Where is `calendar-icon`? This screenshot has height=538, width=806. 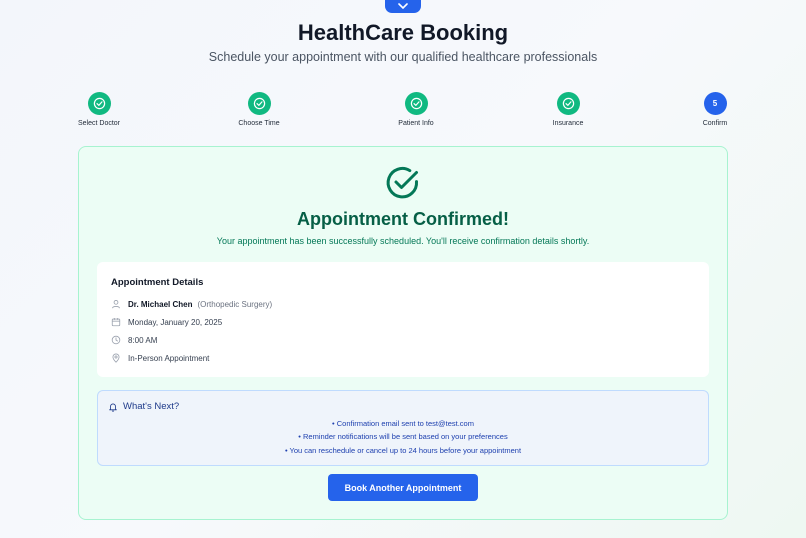 calendar-icon is located at coordinates (116, 322).